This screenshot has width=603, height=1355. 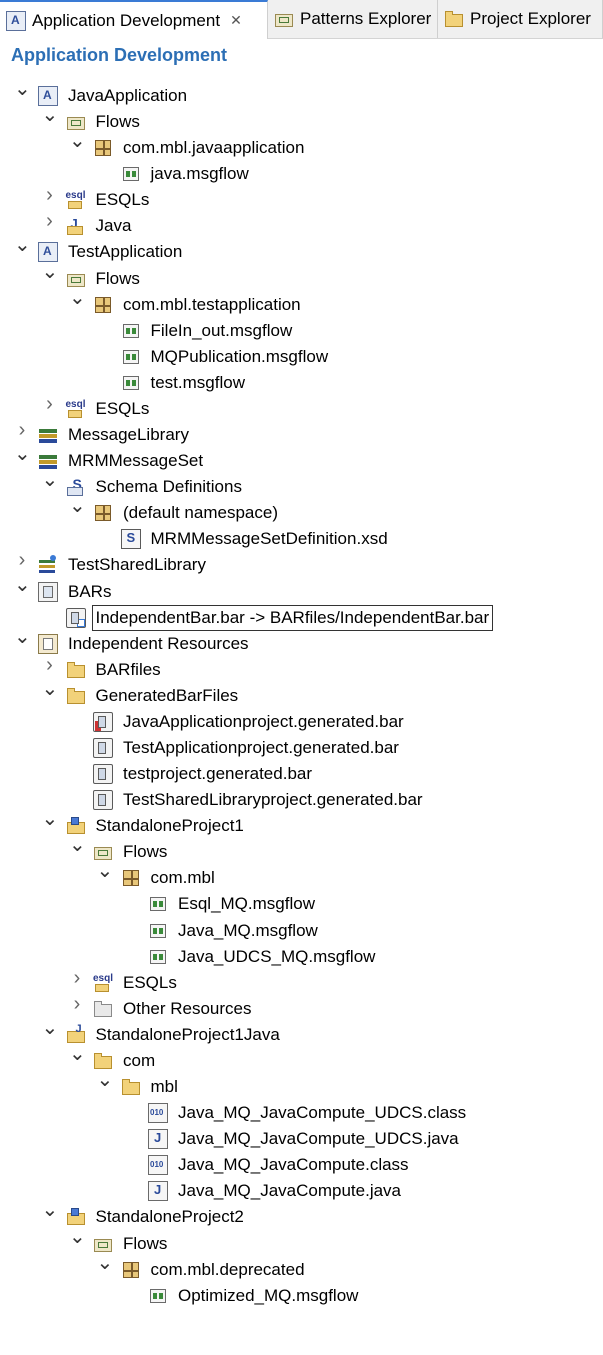 What do you see at coordinates (301, 1113) in the screenshot?
I see `tree-item: Java_MQ_JavaCompute_UDCS.class` at bounding box center [301, 1113].